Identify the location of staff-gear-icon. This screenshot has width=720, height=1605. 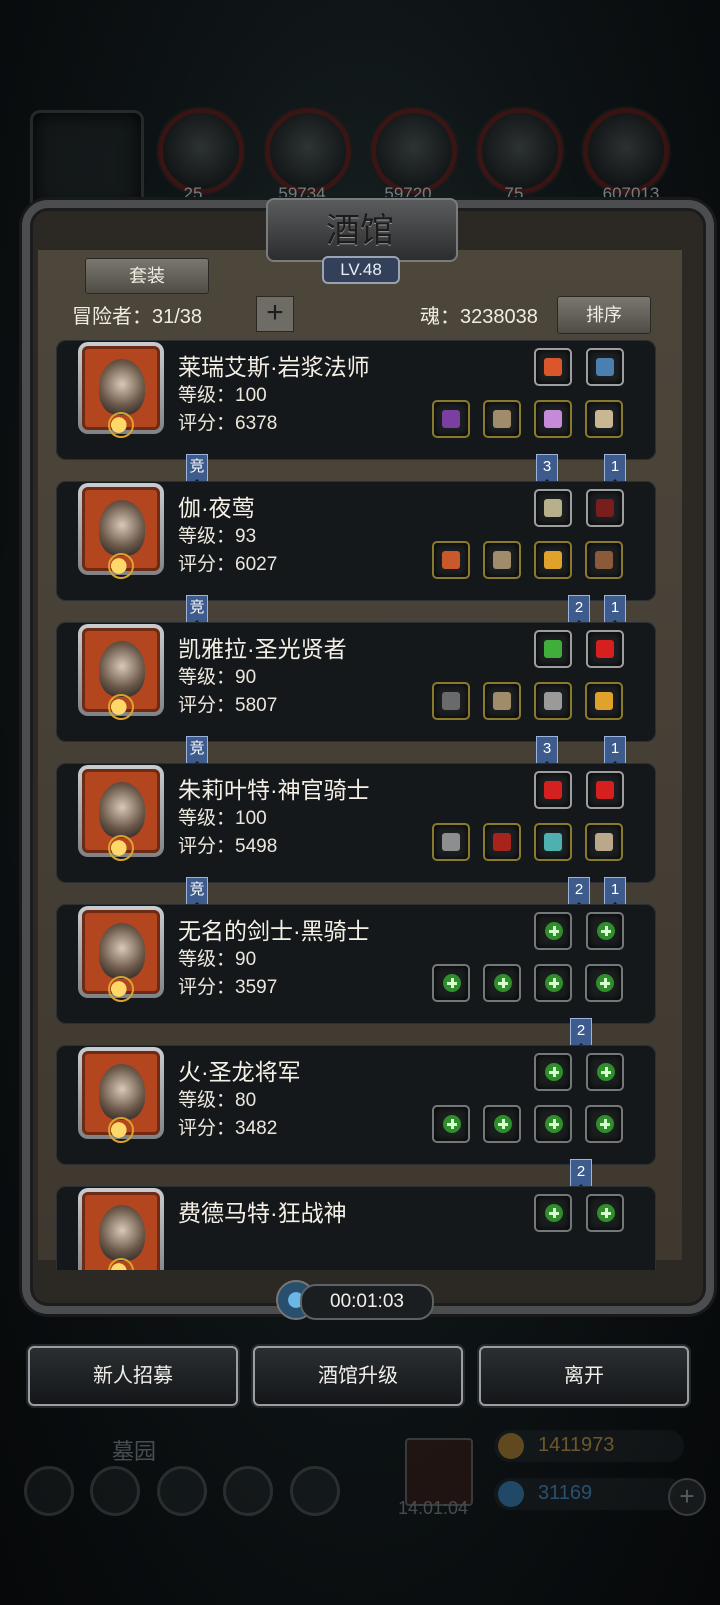
(451, 419).